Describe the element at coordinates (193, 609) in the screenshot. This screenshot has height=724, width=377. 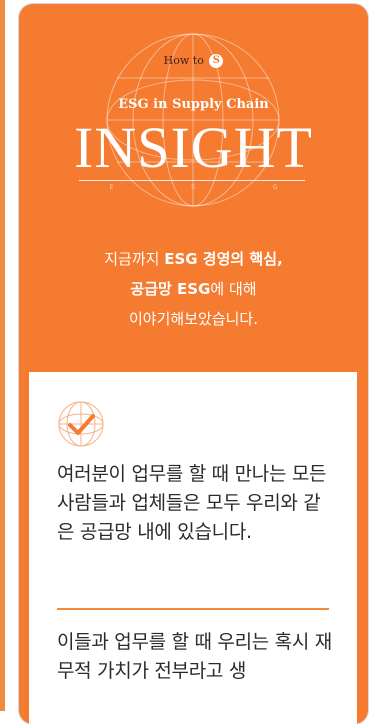
I see `section-divider` at that location.